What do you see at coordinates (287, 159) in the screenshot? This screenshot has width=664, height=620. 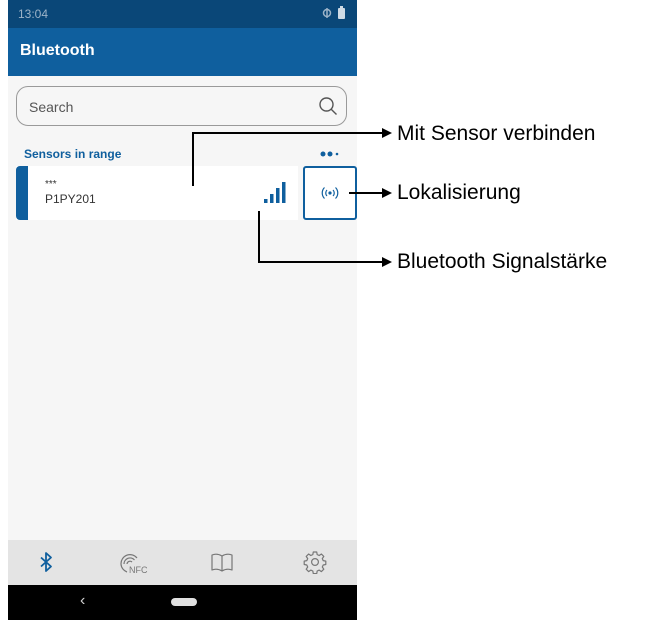 I see `connect-callout-line` at bounding box center [287, 159].